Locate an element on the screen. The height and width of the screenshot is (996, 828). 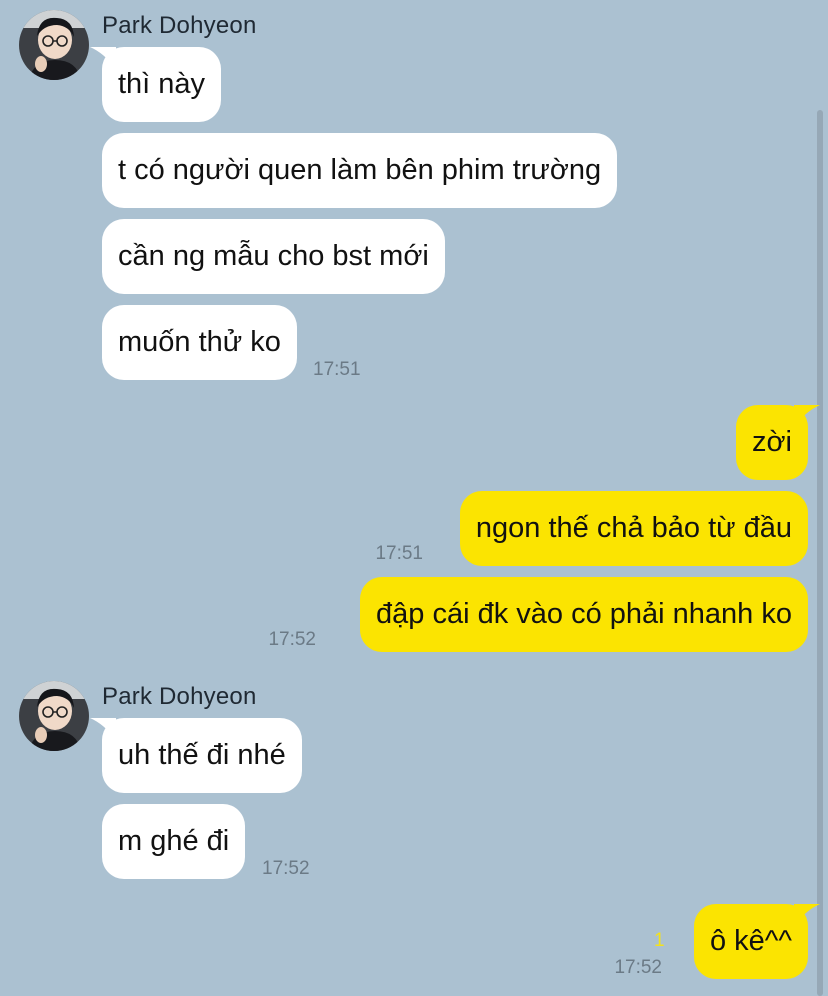
chat-scrollbar is located at coordinates (820, 553).